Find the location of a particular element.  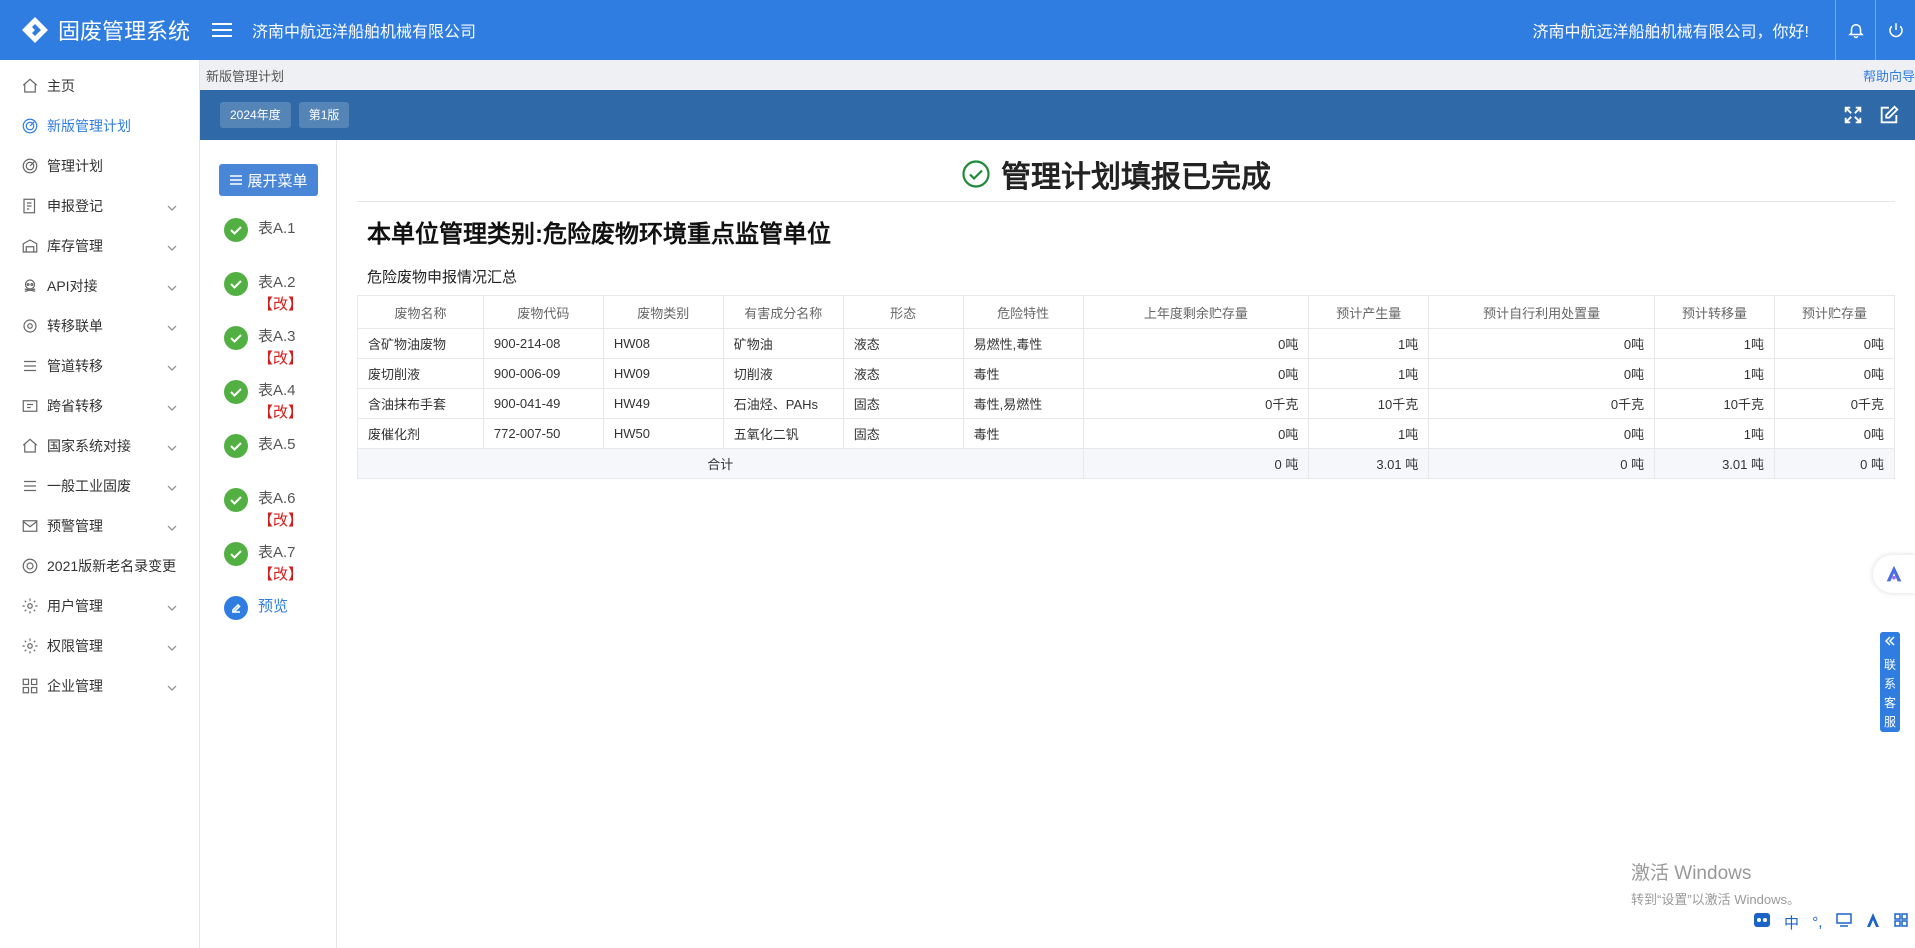

edit-icon is located at coordinates (1889, 115).